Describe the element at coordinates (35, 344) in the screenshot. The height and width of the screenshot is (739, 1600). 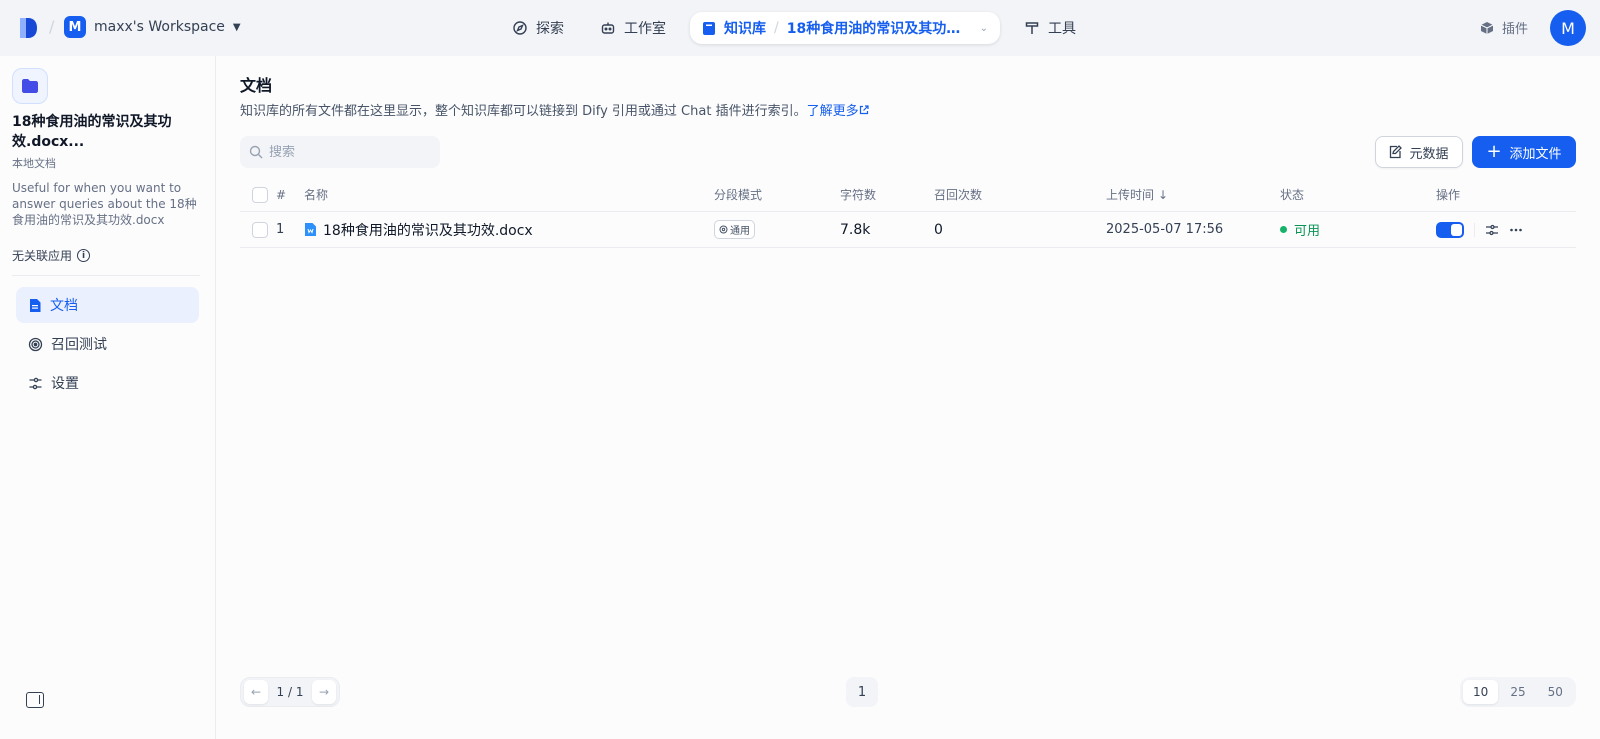
I see `target-icon` at that location.